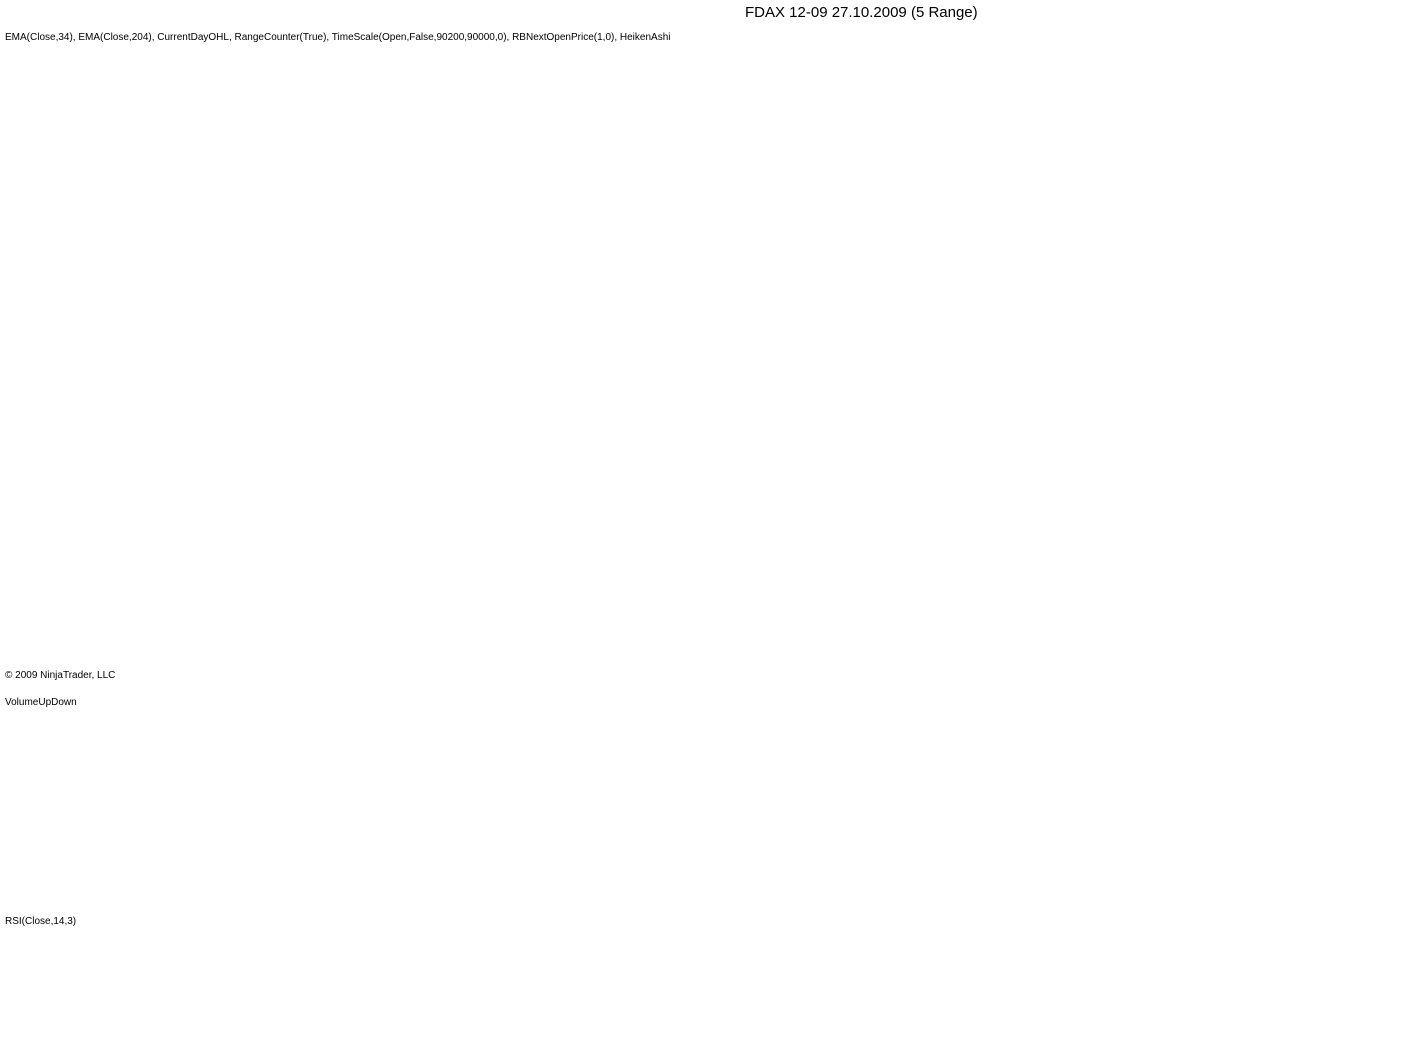  What do you see at coordinates (1042, 244) in the screenshot?
I see `day-high-line` at bounding box center [1042, 244].